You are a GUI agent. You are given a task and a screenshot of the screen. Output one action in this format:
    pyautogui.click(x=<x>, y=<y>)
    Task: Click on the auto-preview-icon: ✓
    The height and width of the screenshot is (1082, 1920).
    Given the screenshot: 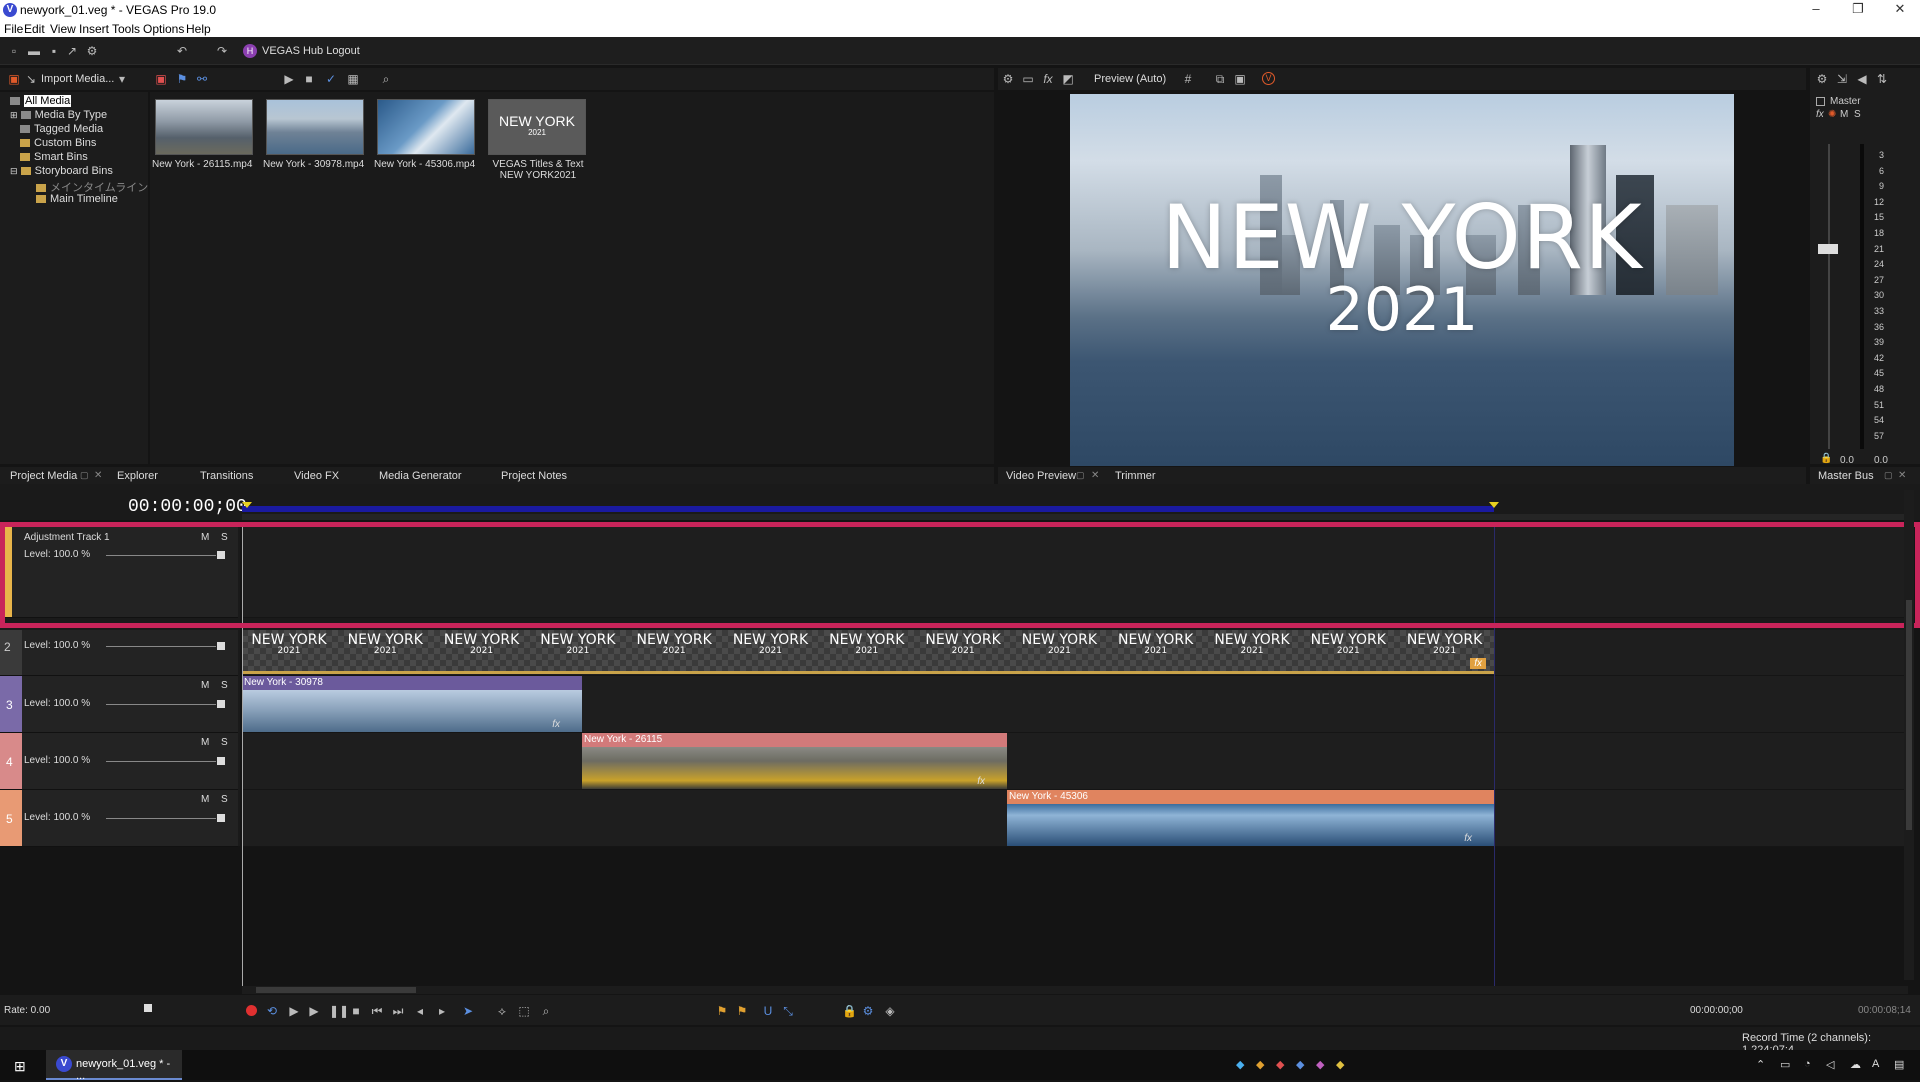 What is the action you would take?
    pyautogui.click(x=331, y=79)
    